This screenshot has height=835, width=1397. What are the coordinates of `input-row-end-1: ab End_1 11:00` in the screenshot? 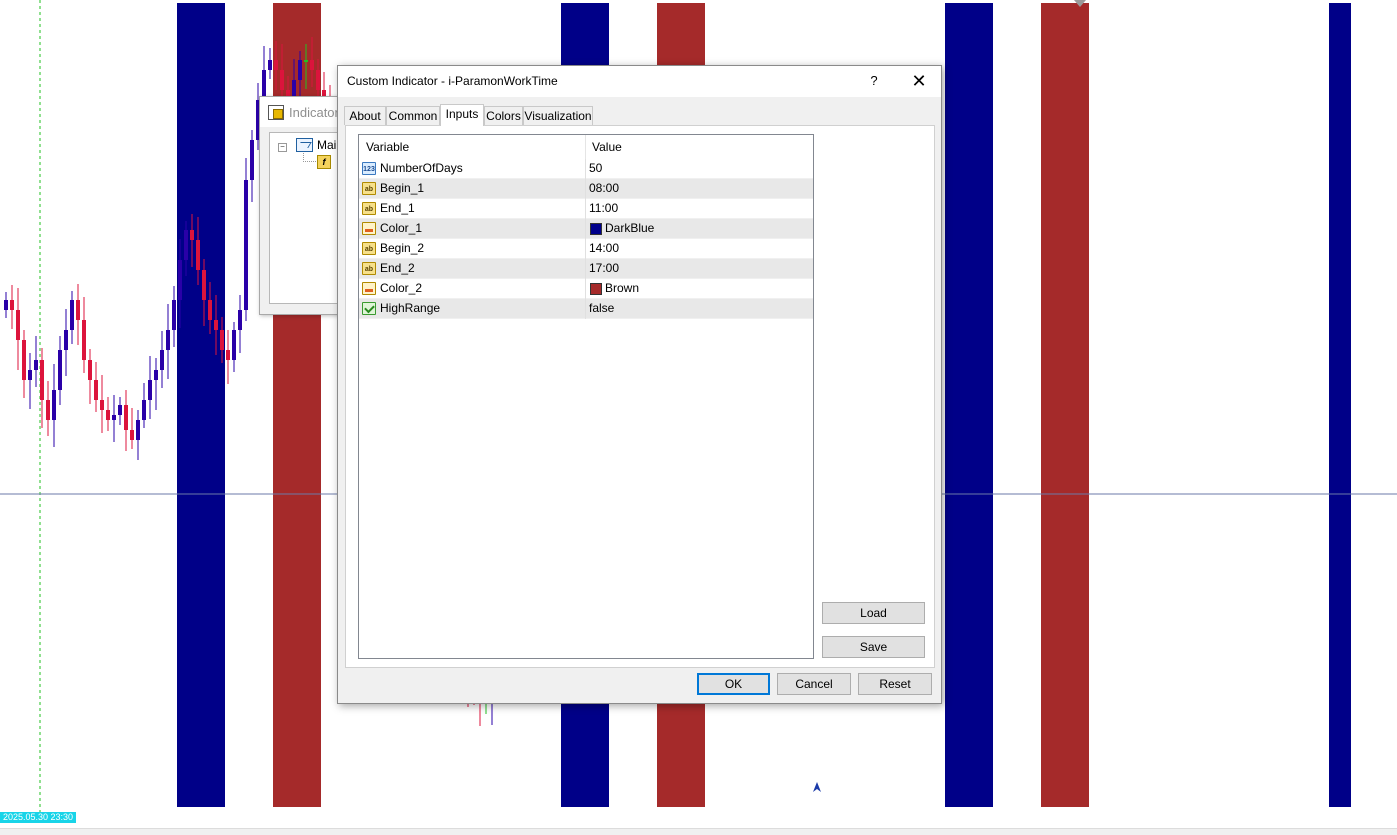 It's located at (586, 209).